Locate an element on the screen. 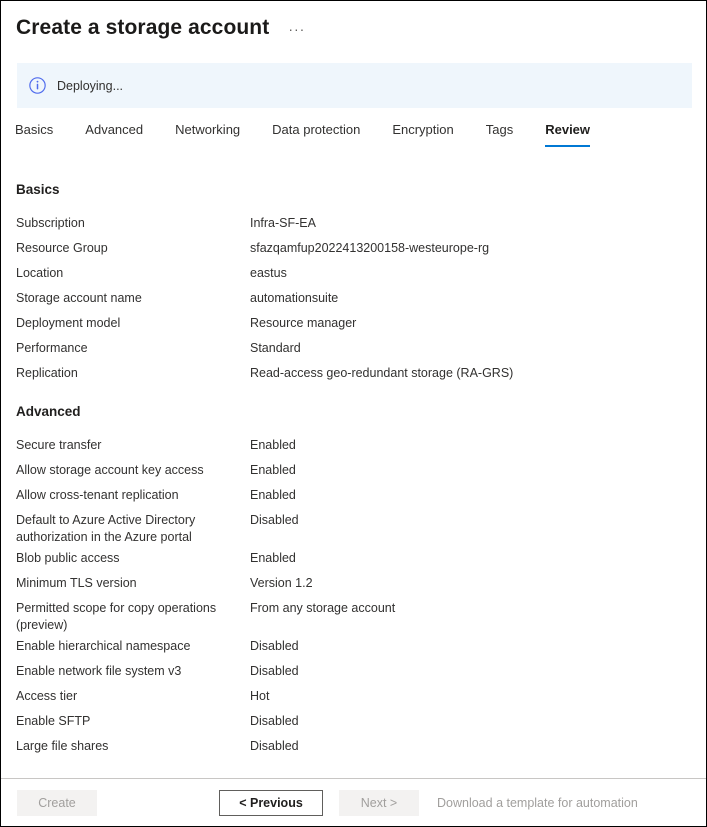 The image size is (707, 827). property-label: Allow storage account key access is located at coordinates (110, 470).